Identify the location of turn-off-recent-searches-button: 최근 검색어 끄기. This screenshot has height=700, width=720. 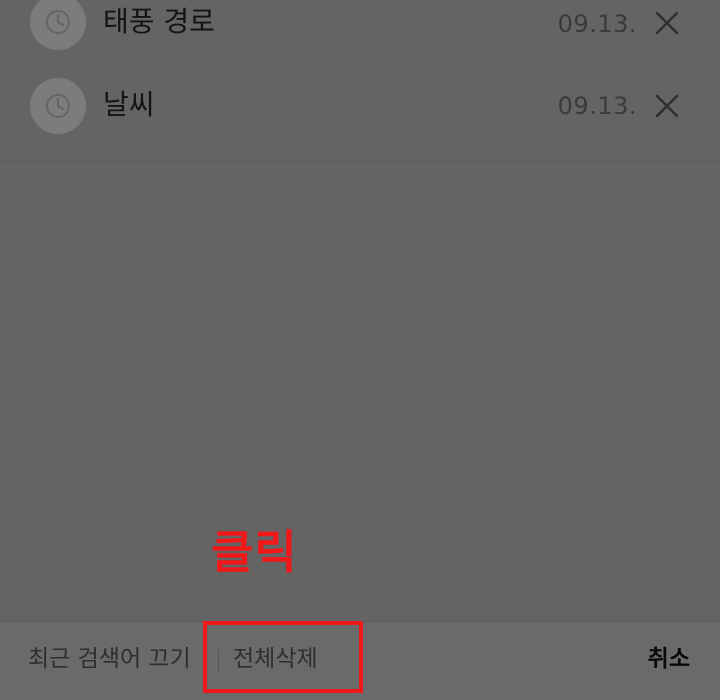
(109, 659).